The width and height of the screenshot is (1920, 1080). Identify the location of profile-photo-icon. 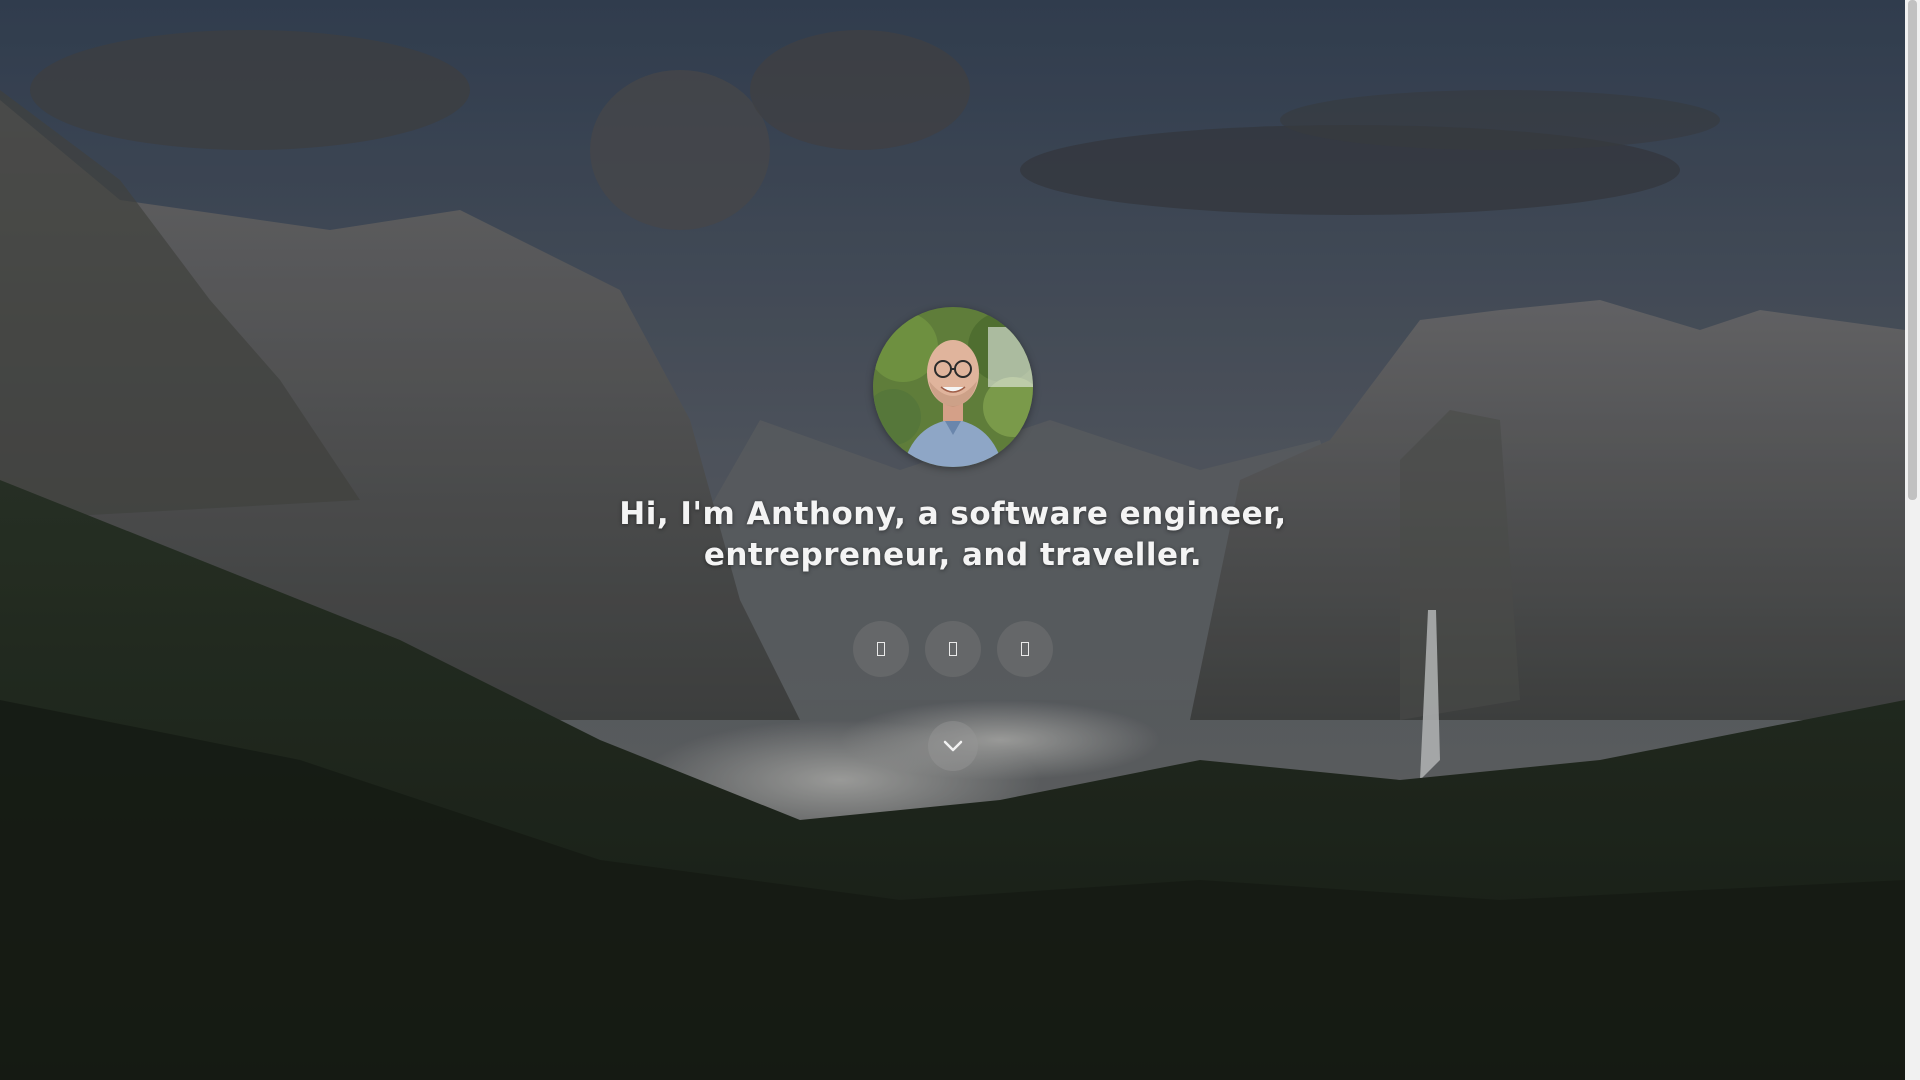
(953, 387).